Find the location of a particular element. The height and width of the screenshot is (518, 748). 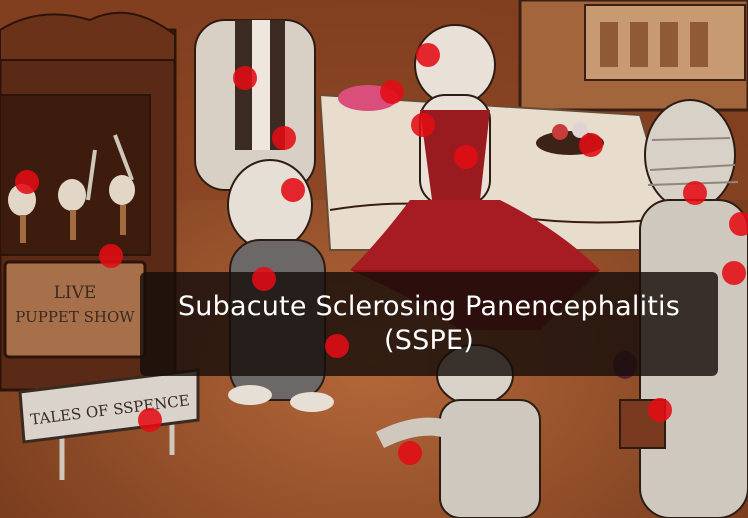

window-building is located at coordinates (633, 56).